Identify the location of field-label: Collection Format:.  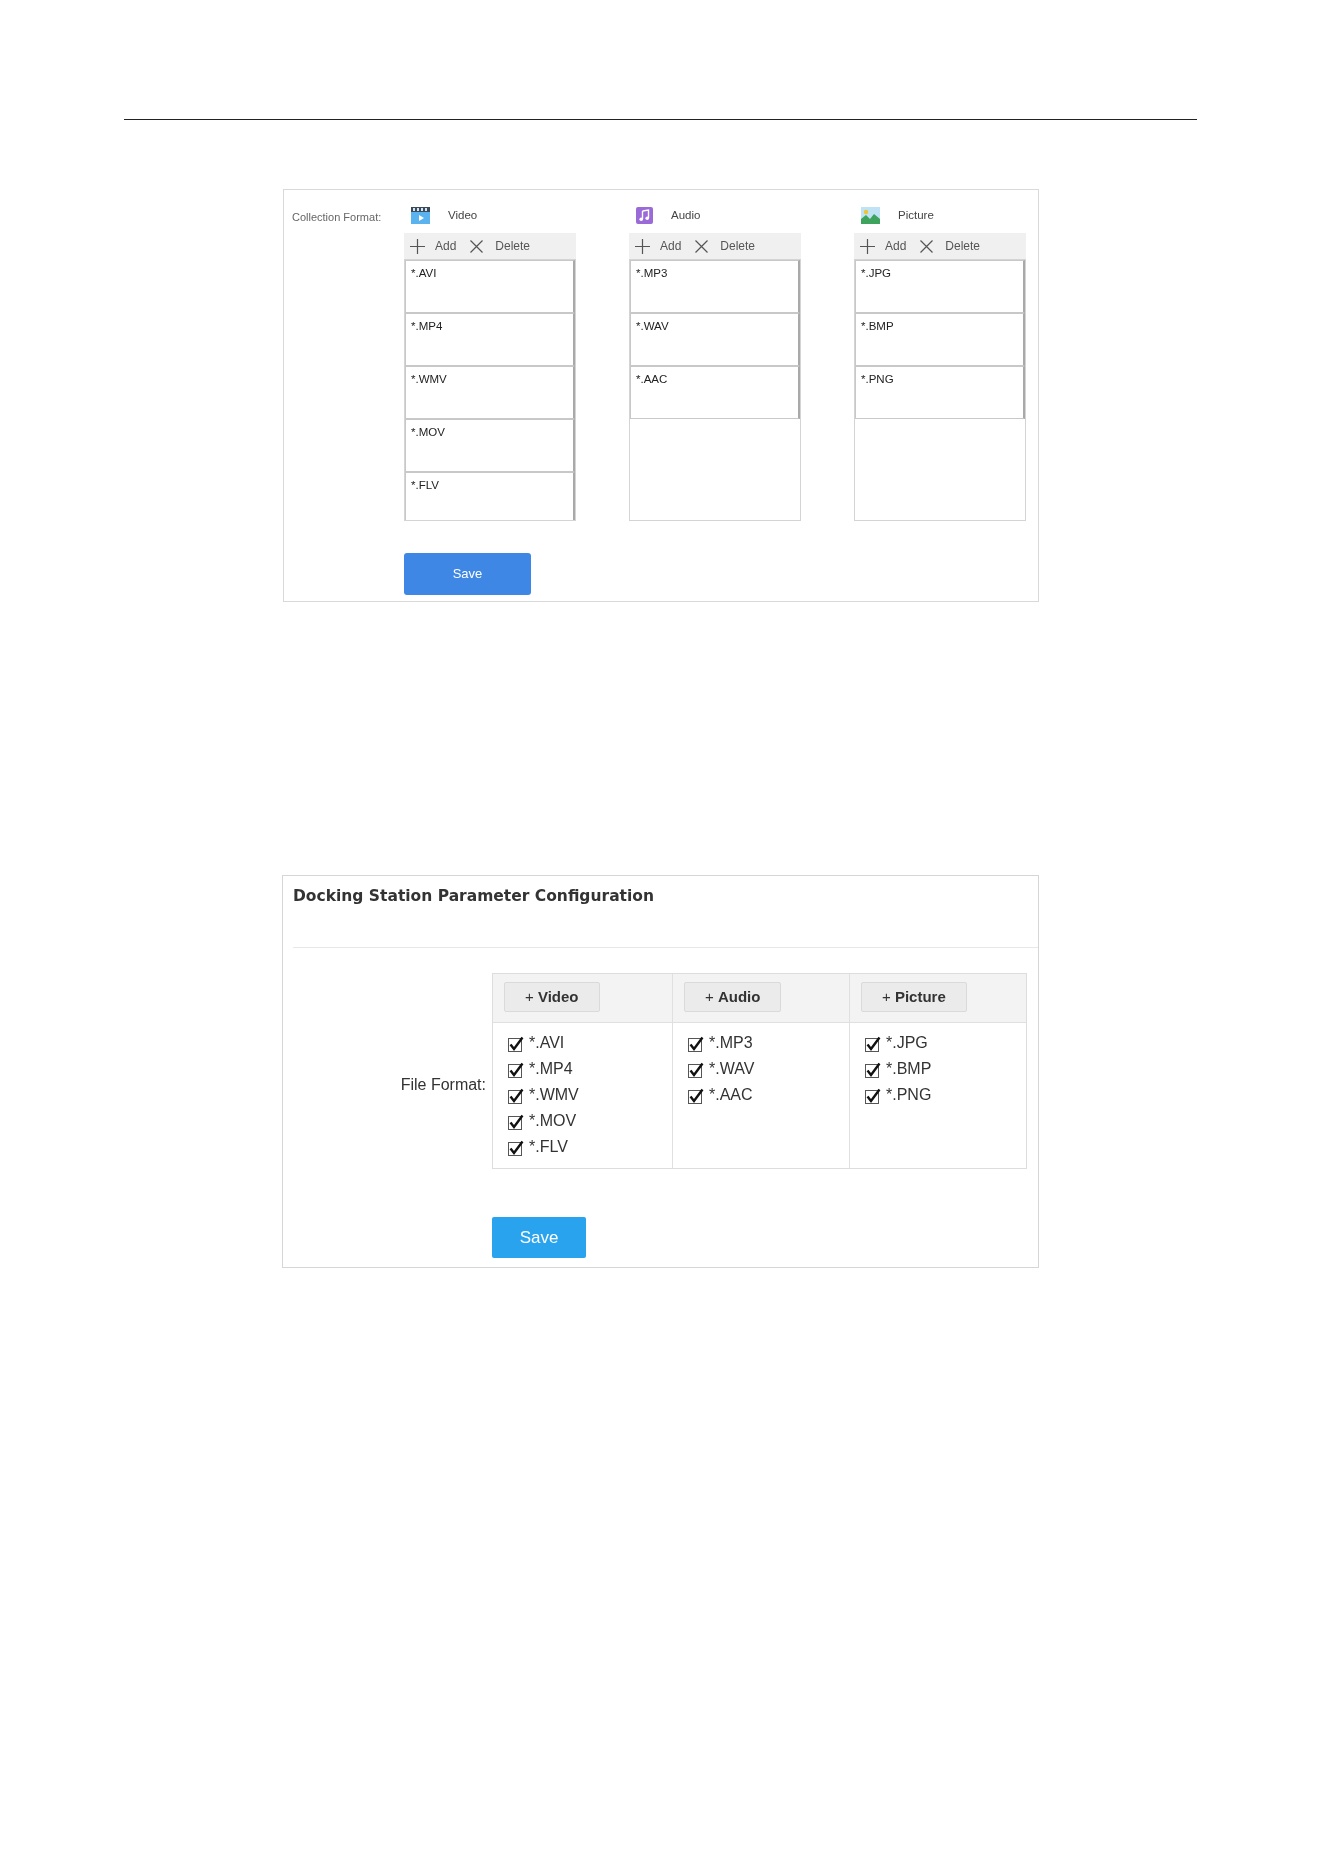
(337, 217).